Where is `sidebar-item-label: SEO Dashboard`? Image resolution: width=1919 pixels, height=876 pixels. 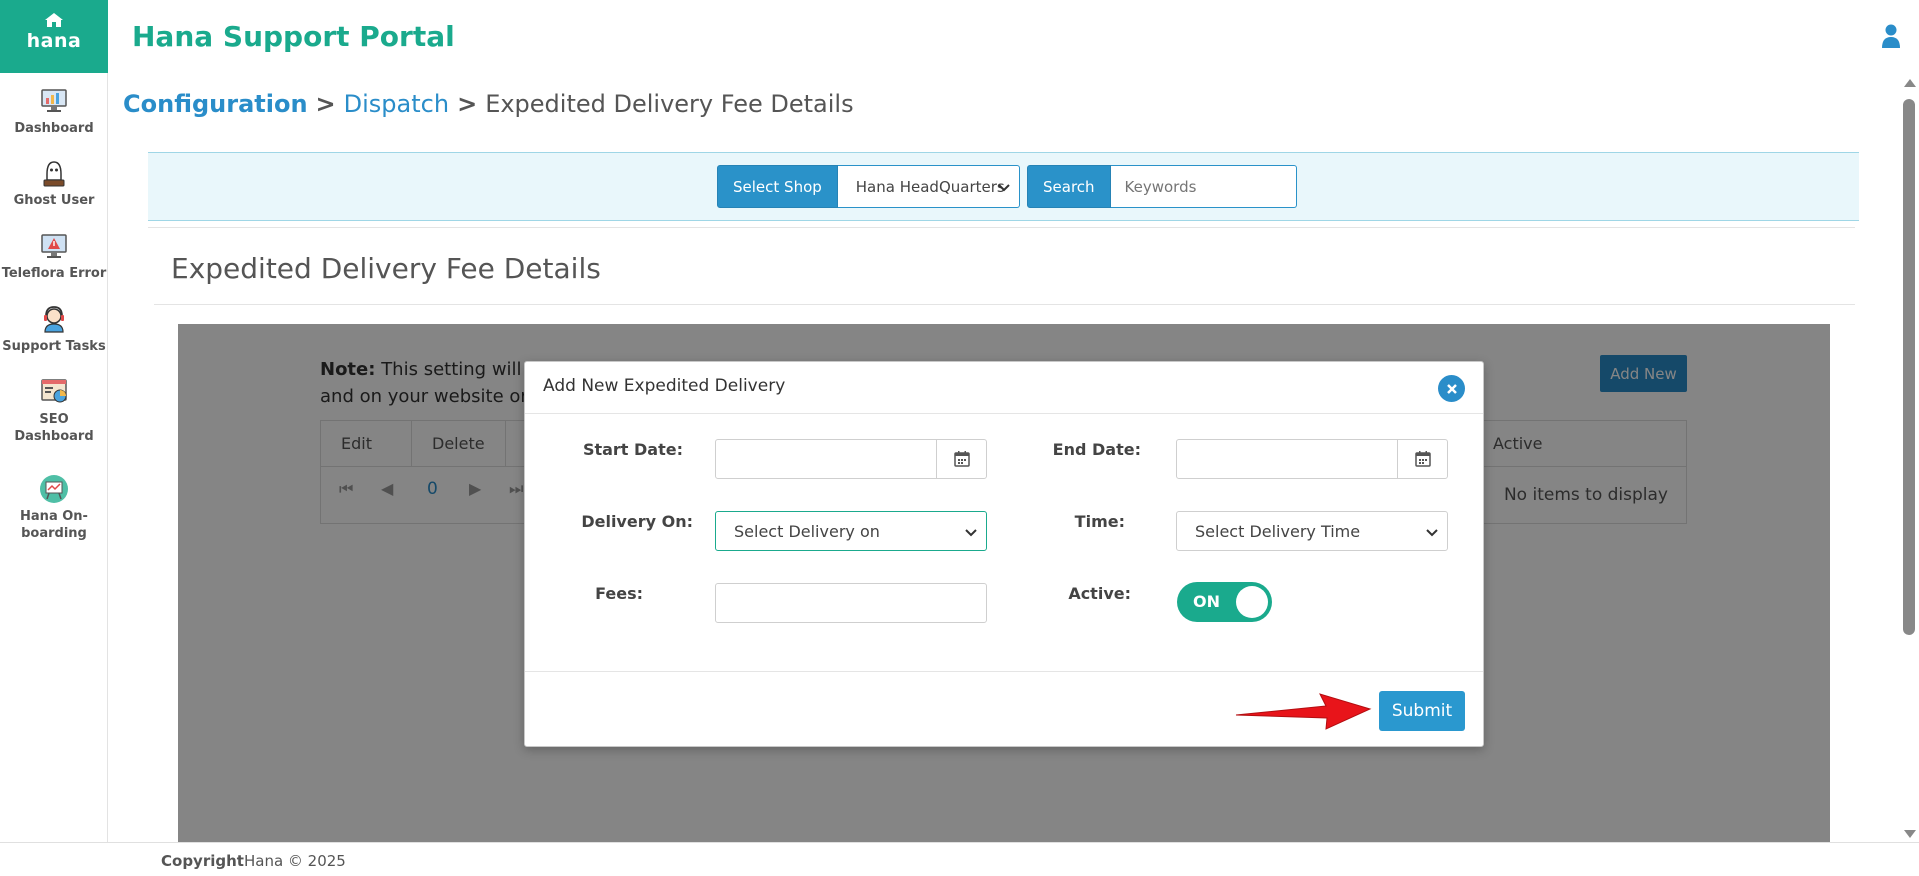
sidebar-item-label: SEO Dashboard is located at coordinates (54, 428).